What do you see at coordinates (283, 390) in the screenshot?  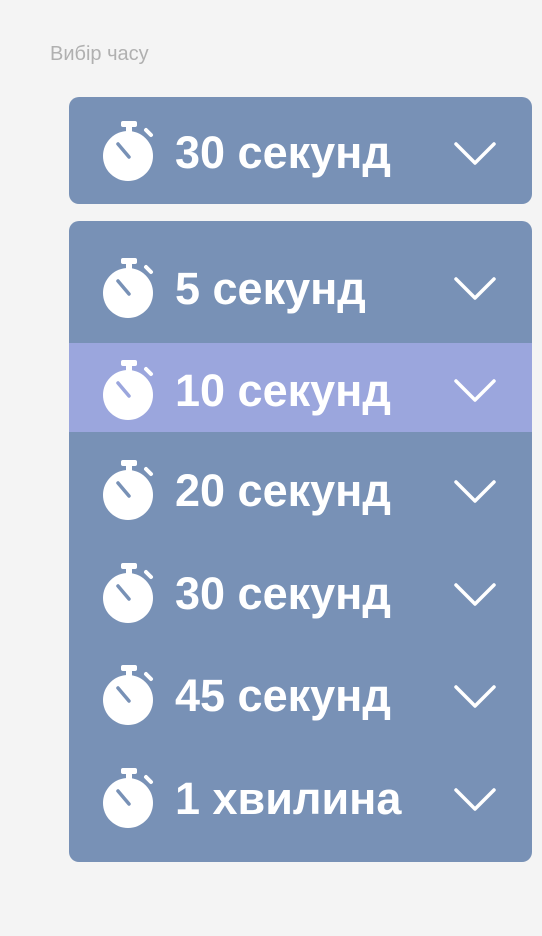 I see `option-label: 10 секунд` at bounding box center [283, 390].